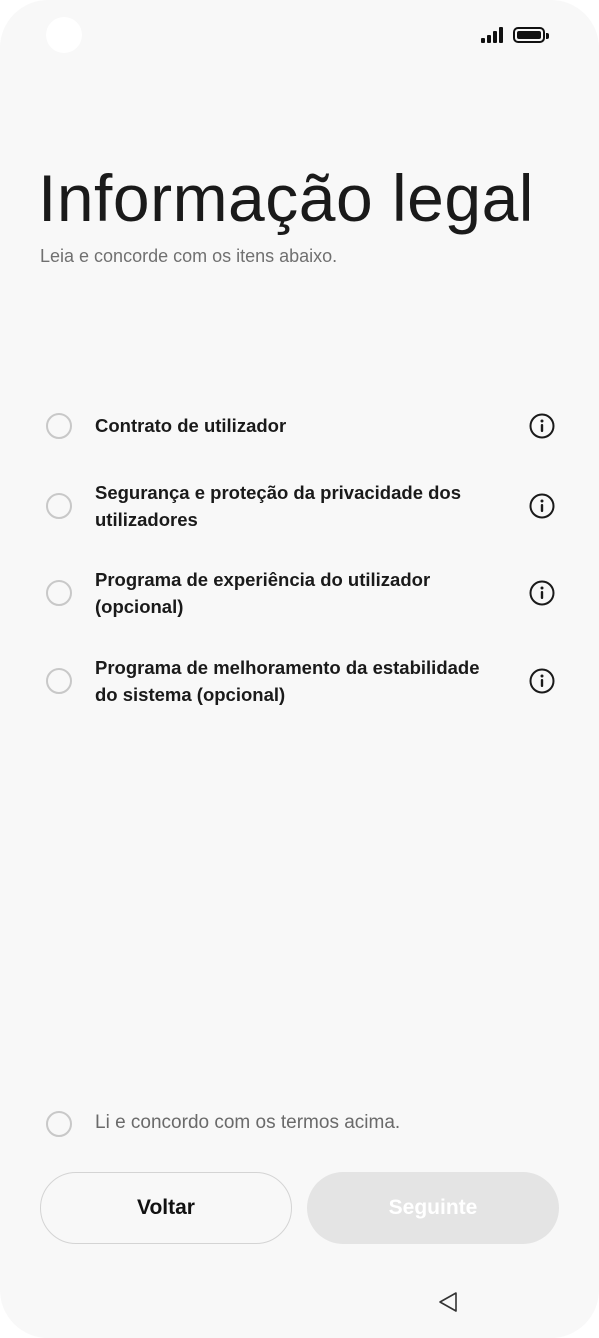  What do you see at coordinates (166, 1208) in the screenshot?
I see `back-button: Voltar` at bounding box center [166, 1208].